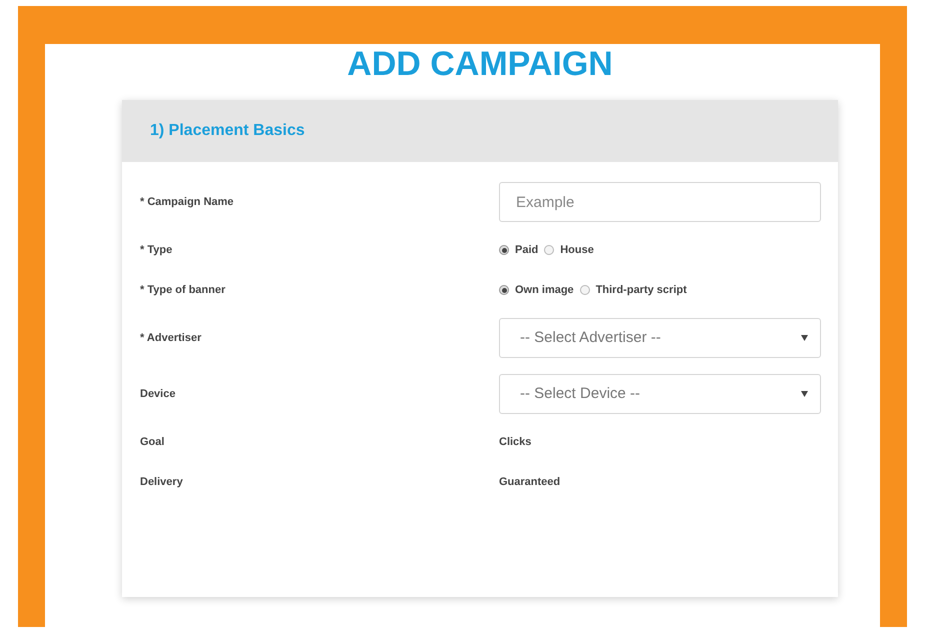 This screenshot has width=939, height=641. I want to click on field-label: Delivery, so click(162, 482).